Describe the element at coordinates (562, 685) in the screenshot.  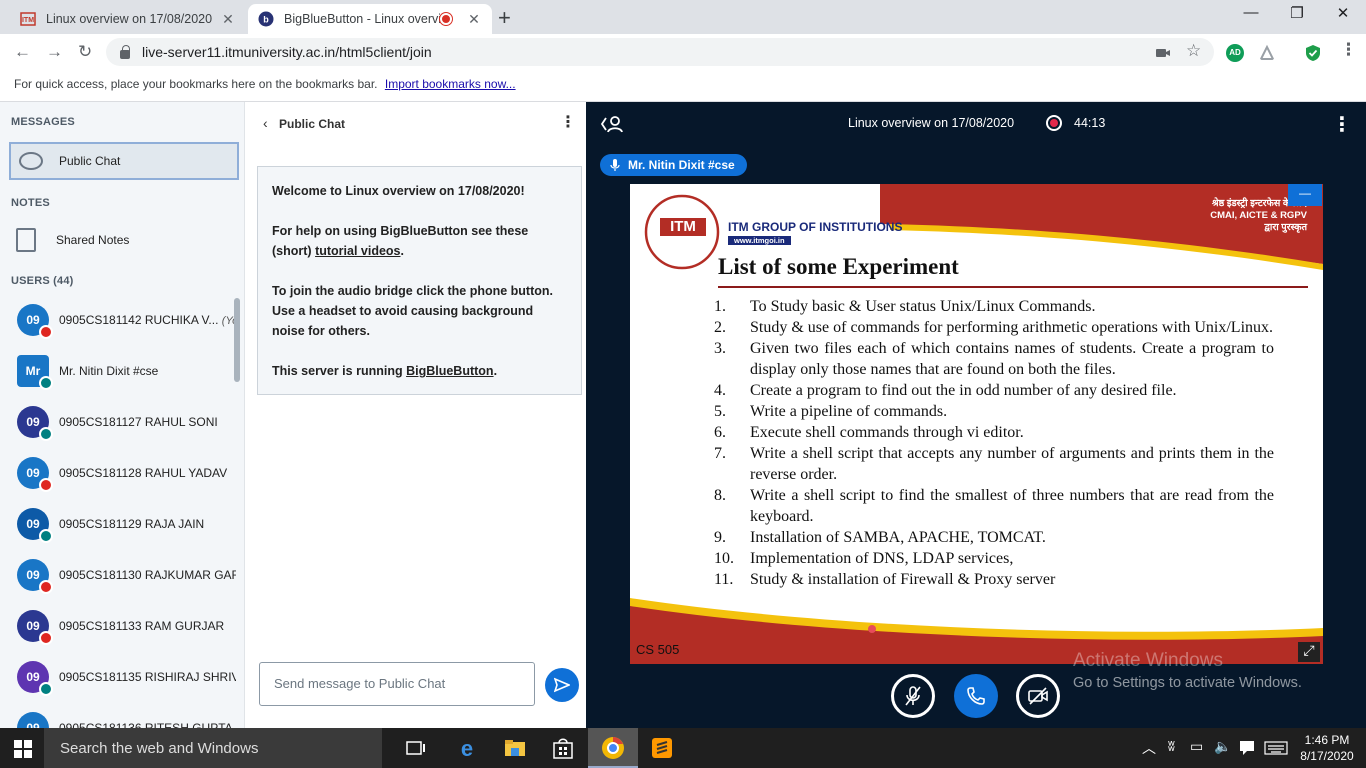
I see `send-message-button` at that location.